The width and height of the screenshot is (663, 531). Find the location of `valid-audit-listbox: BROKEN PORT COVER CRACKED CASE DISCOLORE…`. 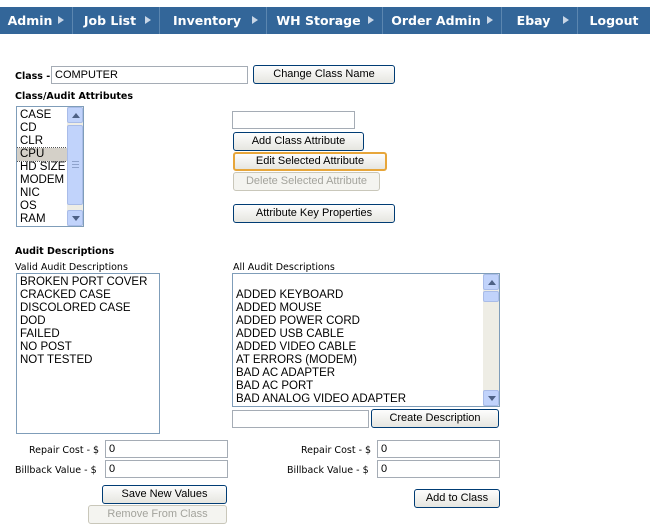

valid-audit-listbox: BROKEN PORT COVER CRACKED CASE DISCOLORE… is located at coordinates (88, 353).